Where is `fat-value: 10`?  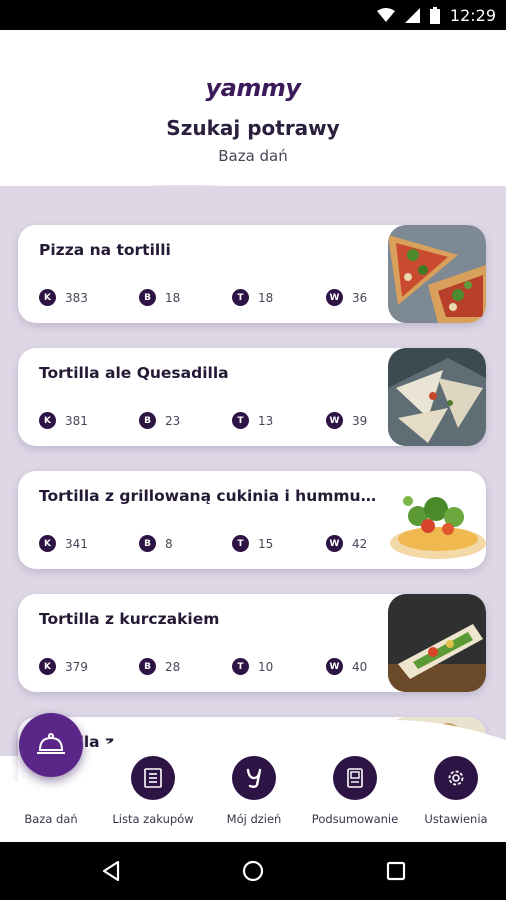 fat-value: 10 is located at coordinates (266, 666).